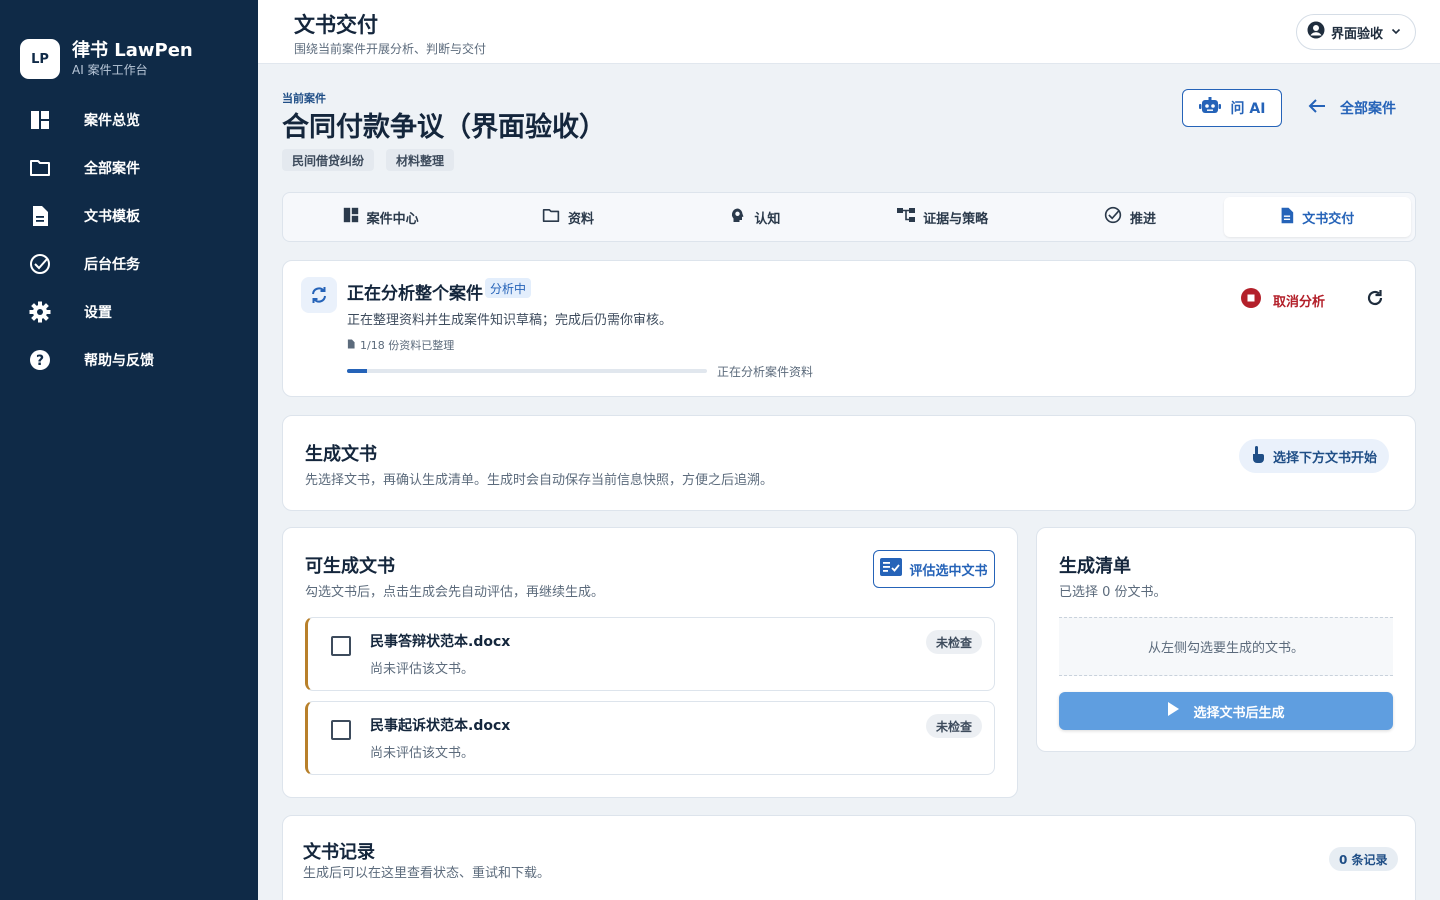  Describe the element at coordinates (415, 294) in the screenshot. I see `analysis-title: 正在分析整个案件` at that location.